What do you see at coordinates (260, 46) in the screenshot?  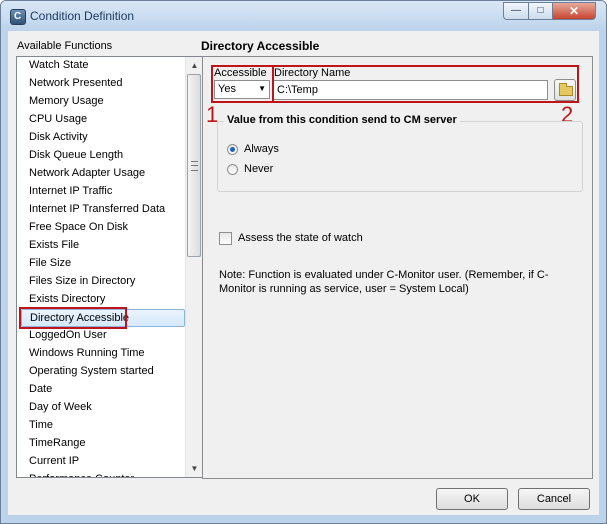 I see `panel-title: Directory Accessible` at bounding box center [260, 46].